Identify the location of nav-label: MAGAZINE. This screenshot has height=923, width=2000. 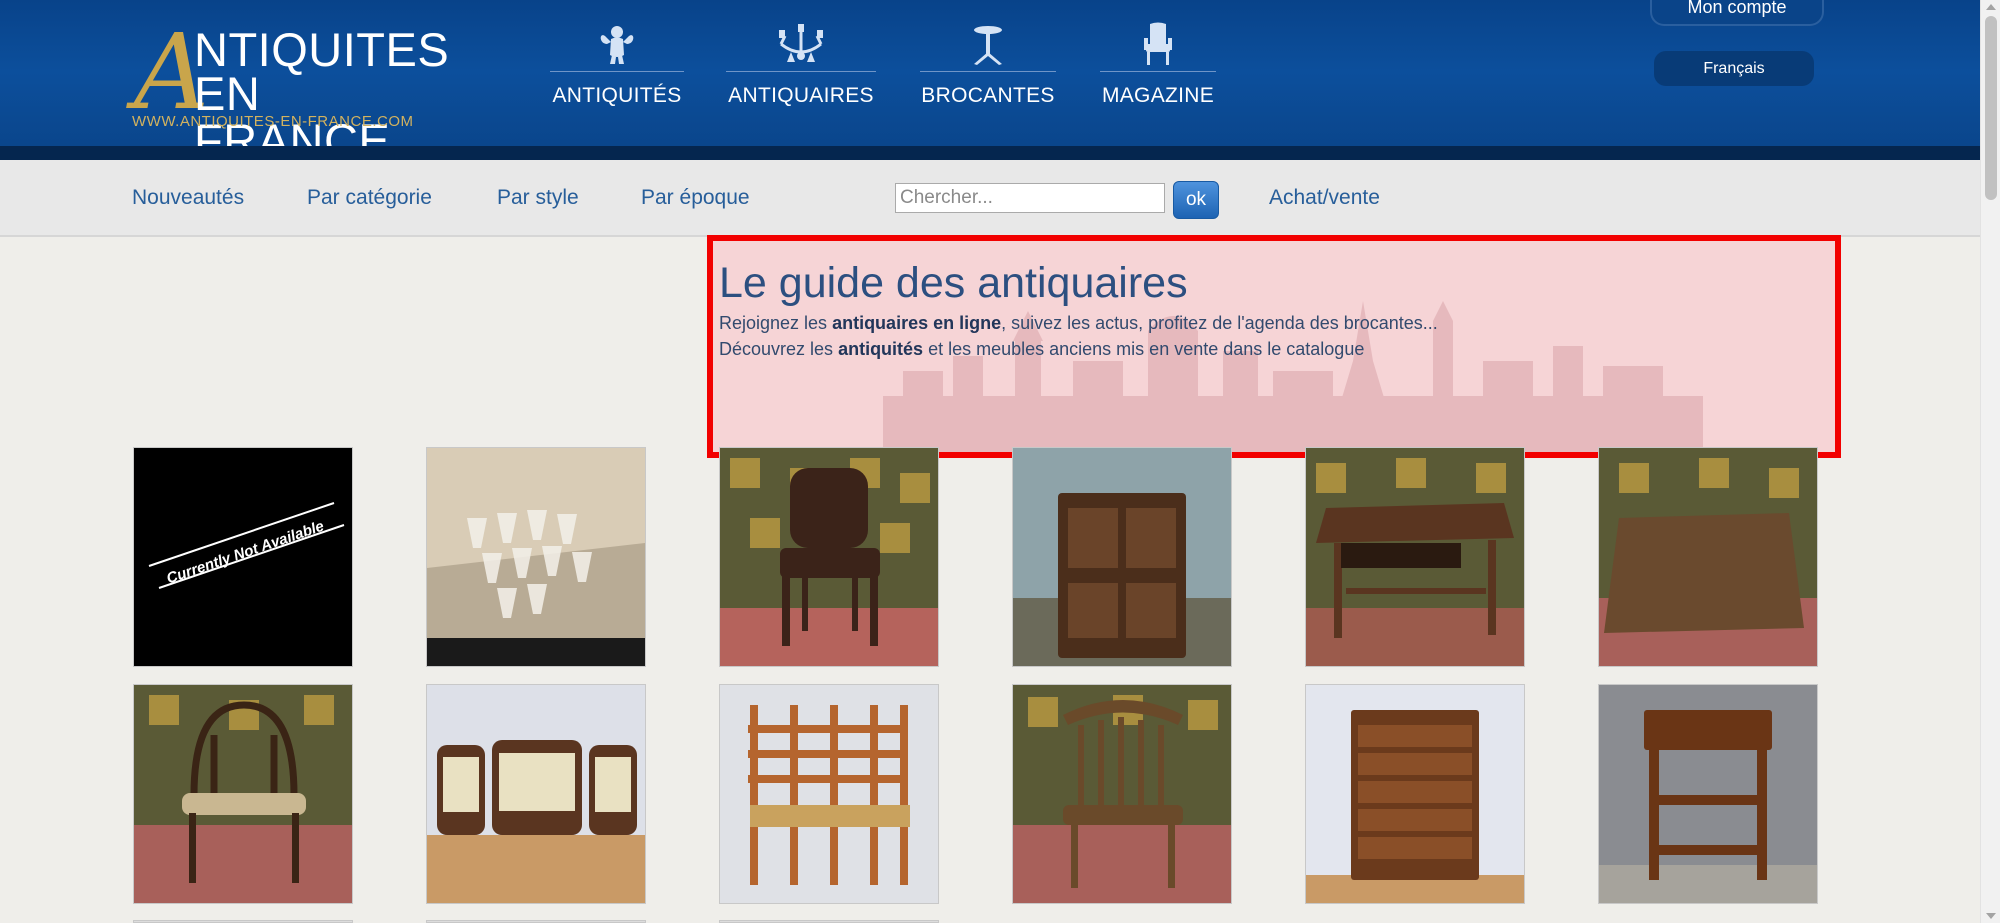
(1158, 95).